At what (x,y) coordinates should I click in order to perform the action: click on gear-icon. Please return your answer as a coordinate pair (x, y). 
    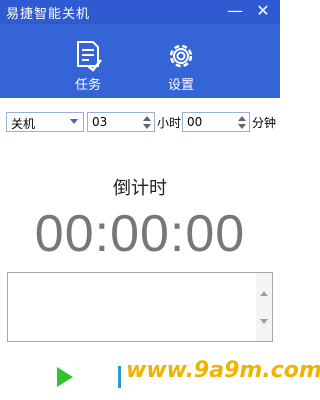
    Looking at the image, I should click on (181, 56).